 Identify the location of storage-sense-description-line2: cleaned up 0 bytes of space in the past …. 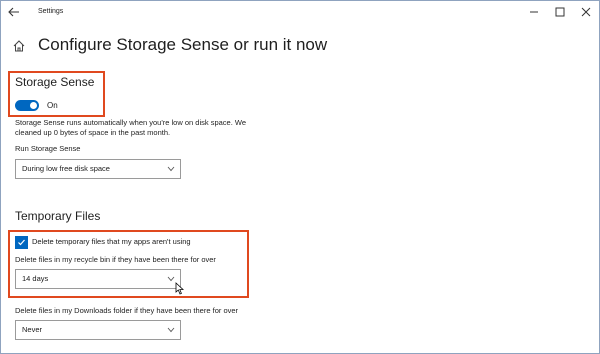
(93, 132).